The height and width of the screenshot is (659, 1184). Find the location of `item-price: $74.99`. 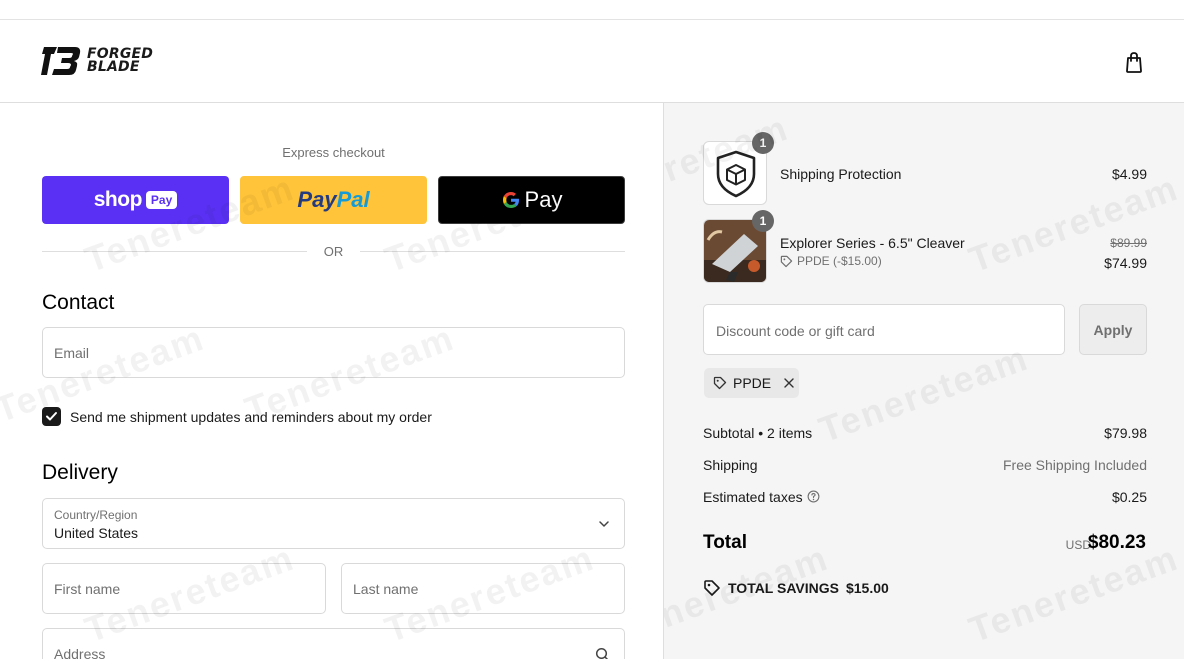

item-price: $74.99 is located at coordinates (1125, 263).